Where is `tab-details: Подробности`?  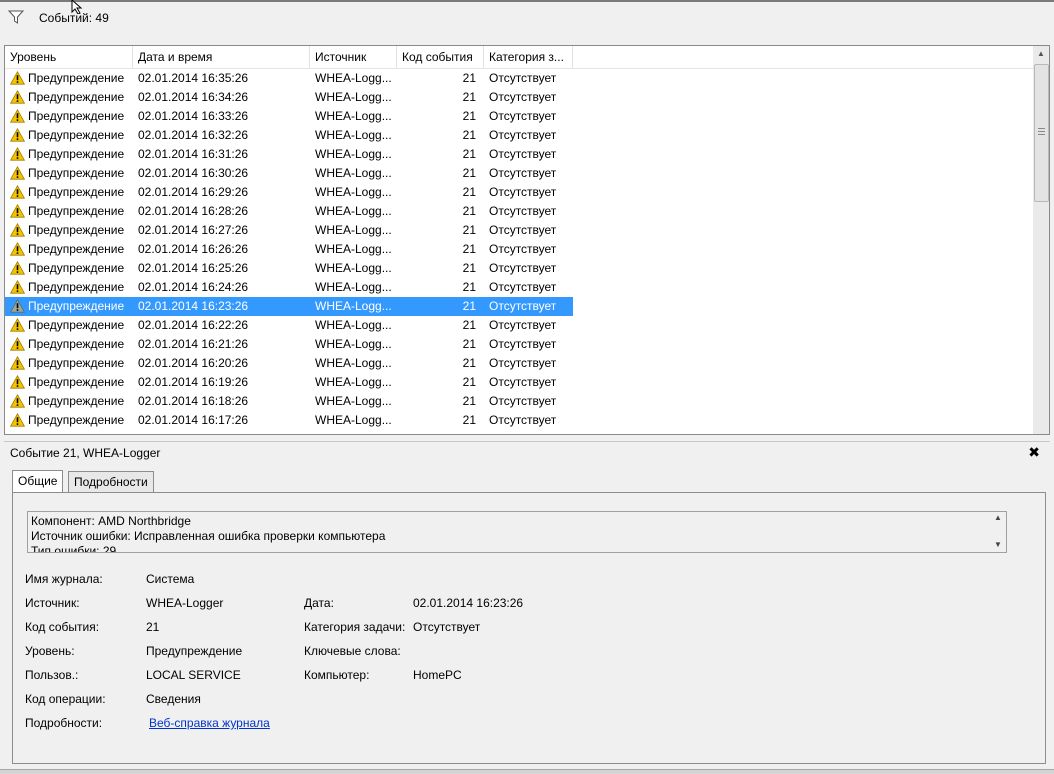
tab-details: Подробности is located at coordinates (111, 482).